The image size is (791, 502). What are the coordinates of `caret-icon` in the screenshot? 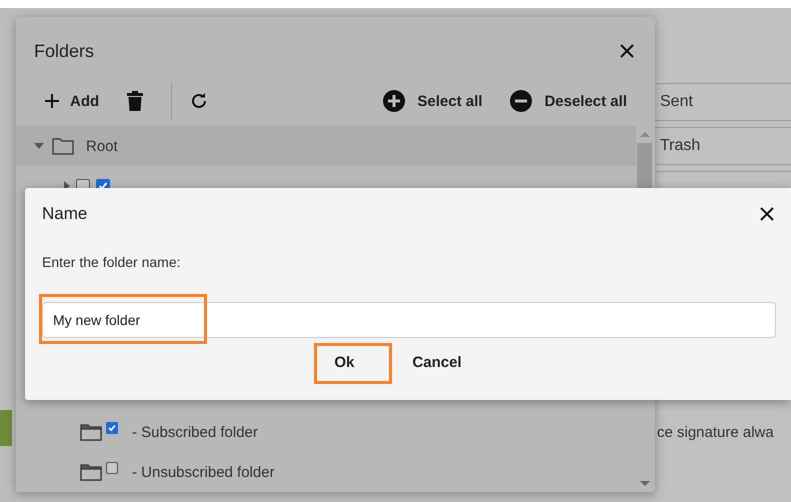 It's located at (39, 146).